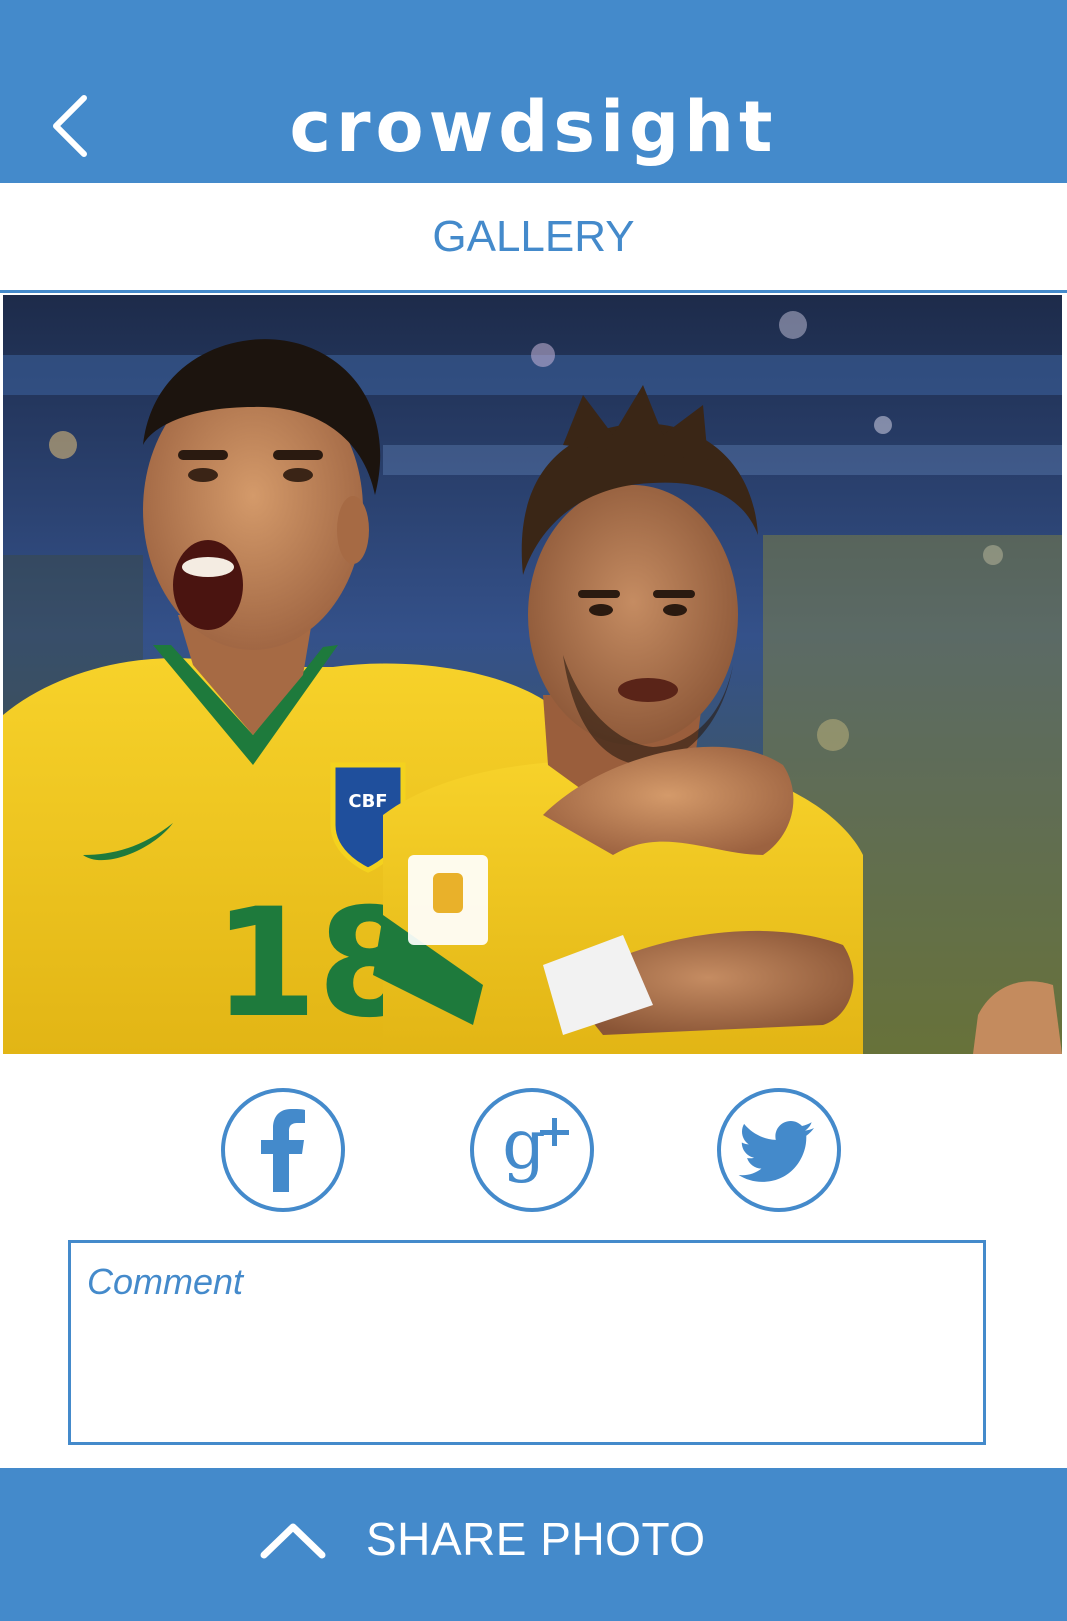  I want to click on facebook-share-button, so click(283, 1150).